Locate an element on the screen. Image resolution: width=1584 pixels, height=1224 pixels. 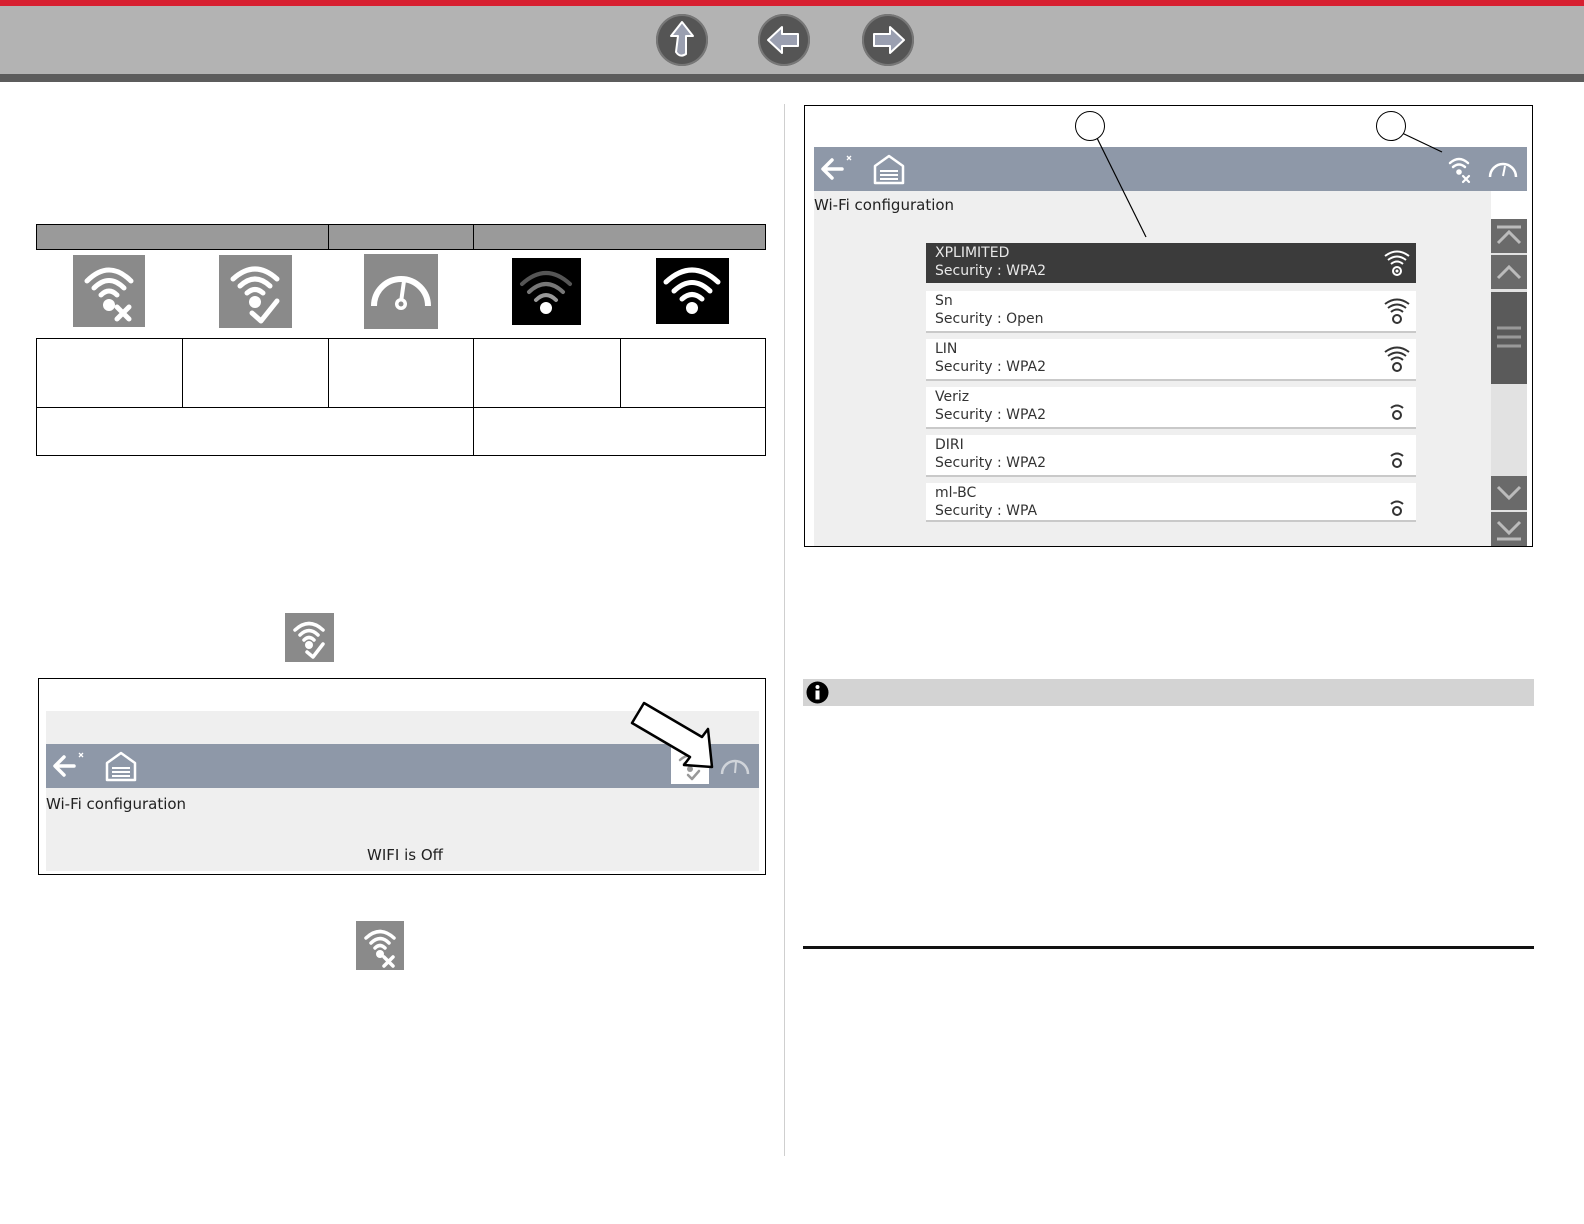
chevron-down-icon is located at coordinates (1509, 493).